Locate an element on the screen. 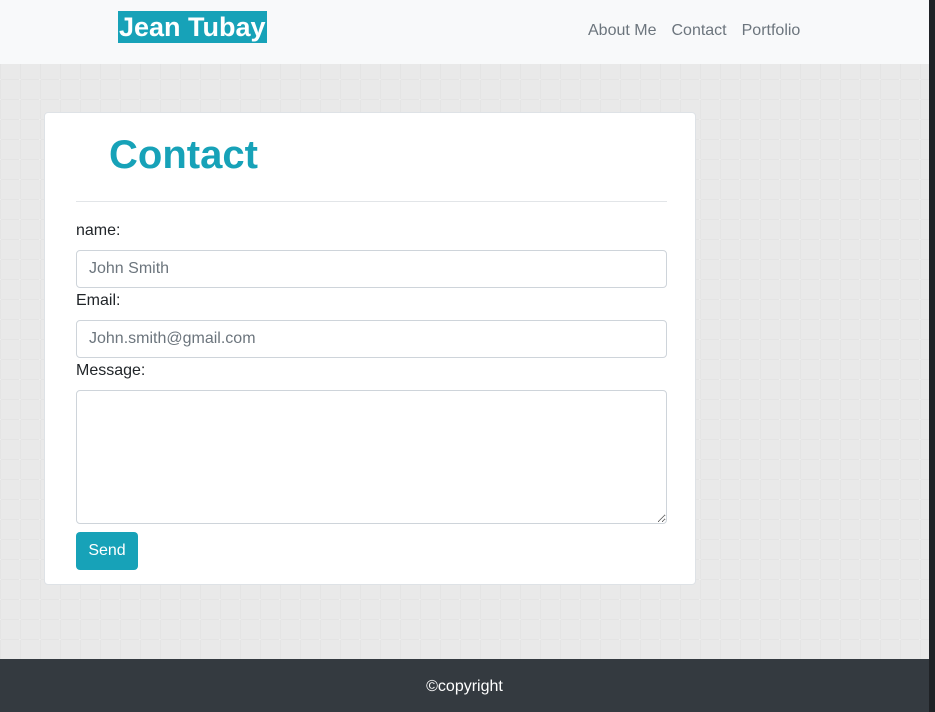 The width and height of the screenshot is (935, 712). message-label: Message: is located at coordinates (111, 370).